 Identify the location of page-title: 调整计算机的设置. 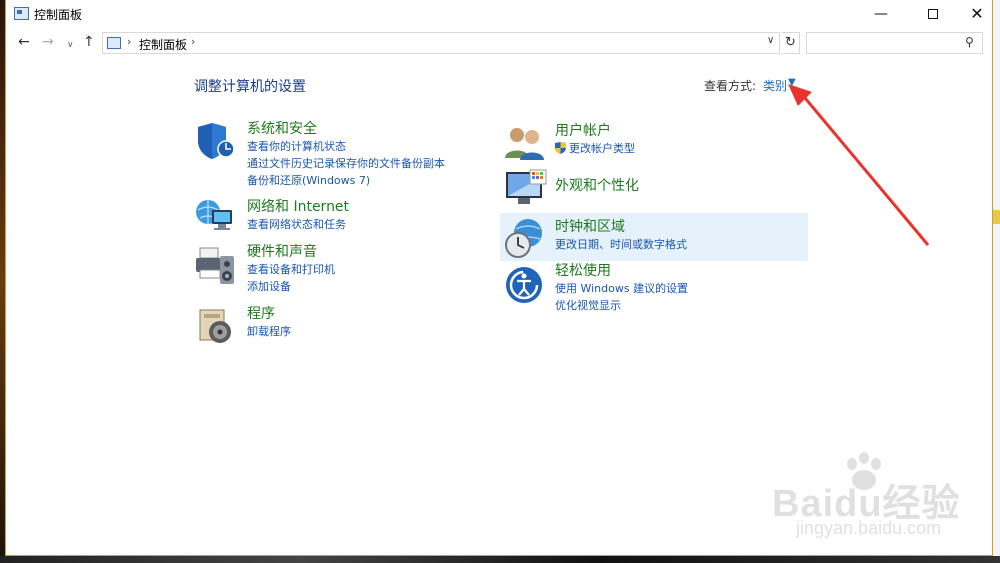
(250, 87).